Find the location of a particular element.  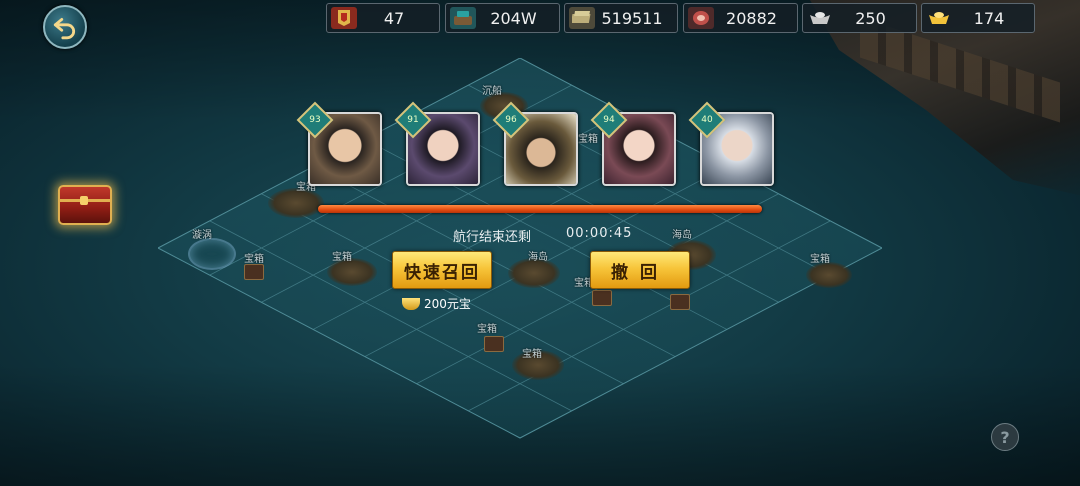

resource-meat: 20882 is located at coordinates (740, 18).